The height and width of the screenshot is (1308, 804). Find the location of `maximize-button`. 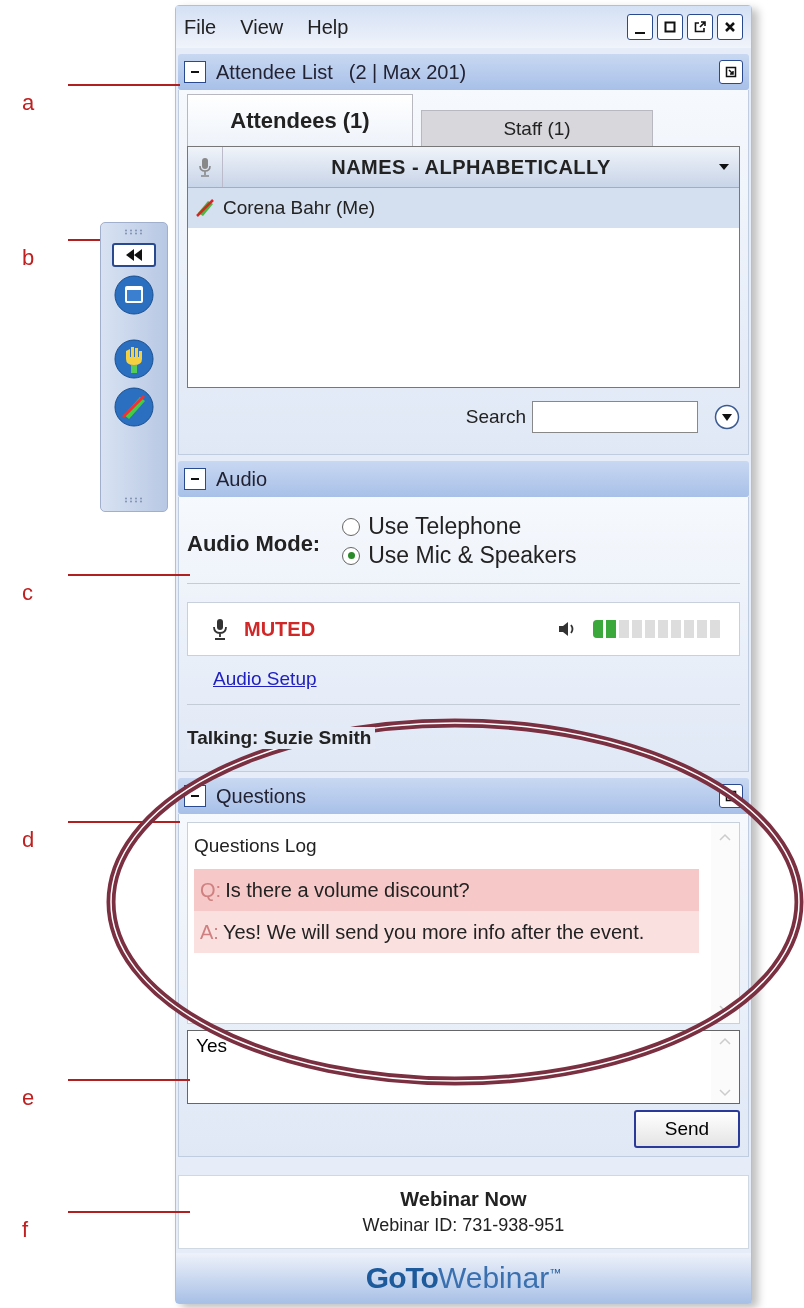

maximize-button is located at coordinates (670, 27).